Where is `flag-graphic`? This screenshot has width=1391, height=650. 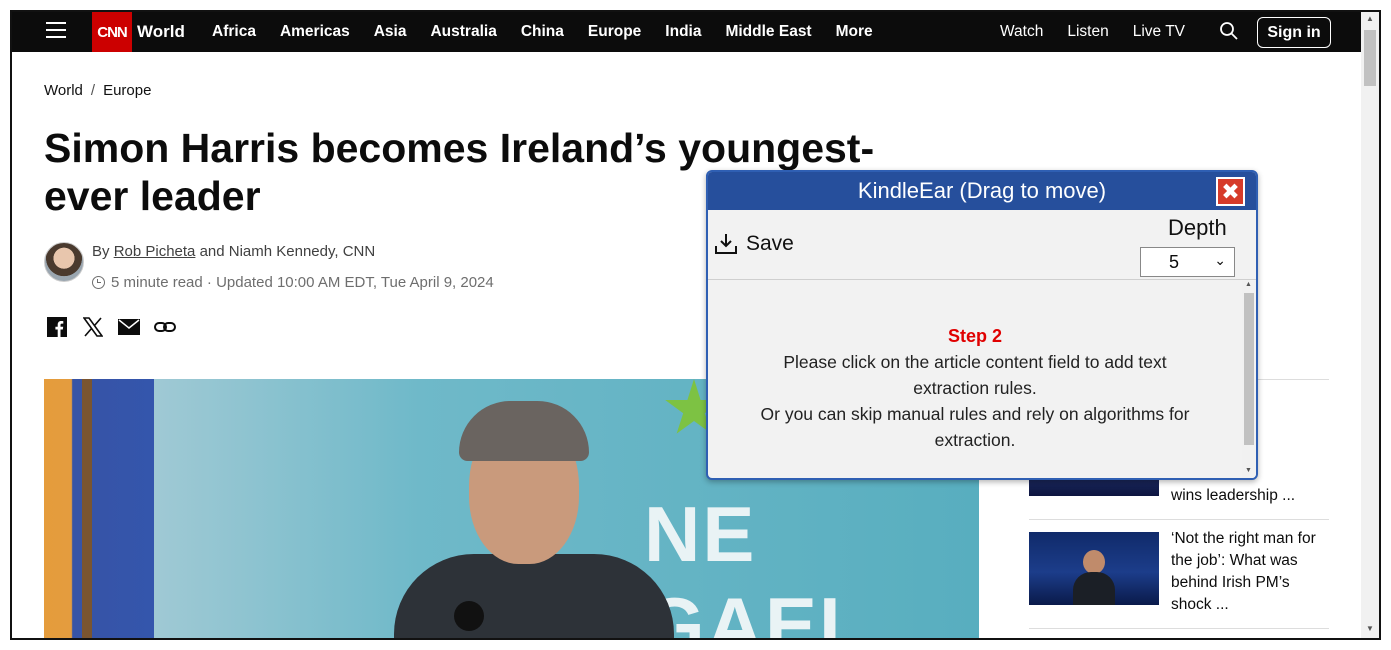 flag-graphic is located at coordinates (99, 508).